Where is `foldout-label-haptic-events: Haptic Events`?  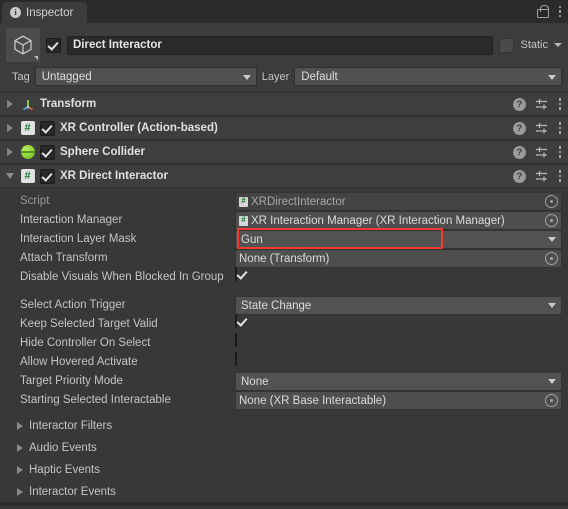
foldout-label-haptic-events: Haptic Events is located at coordinates (64, 470).